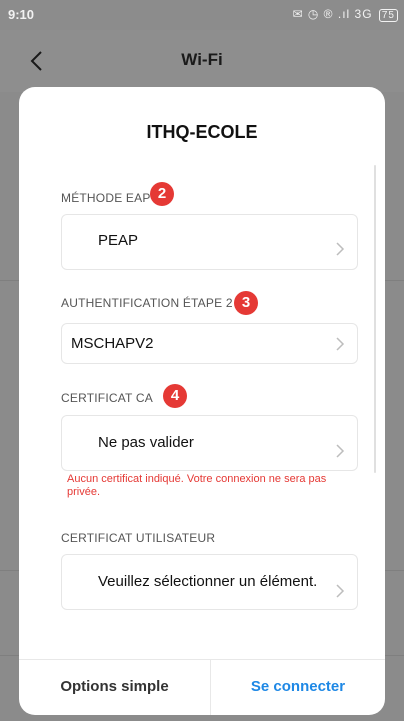 The height and width of the screenshot is (721, 404). I want to click on app-bar: Wi-Fi, so click(202, 61).